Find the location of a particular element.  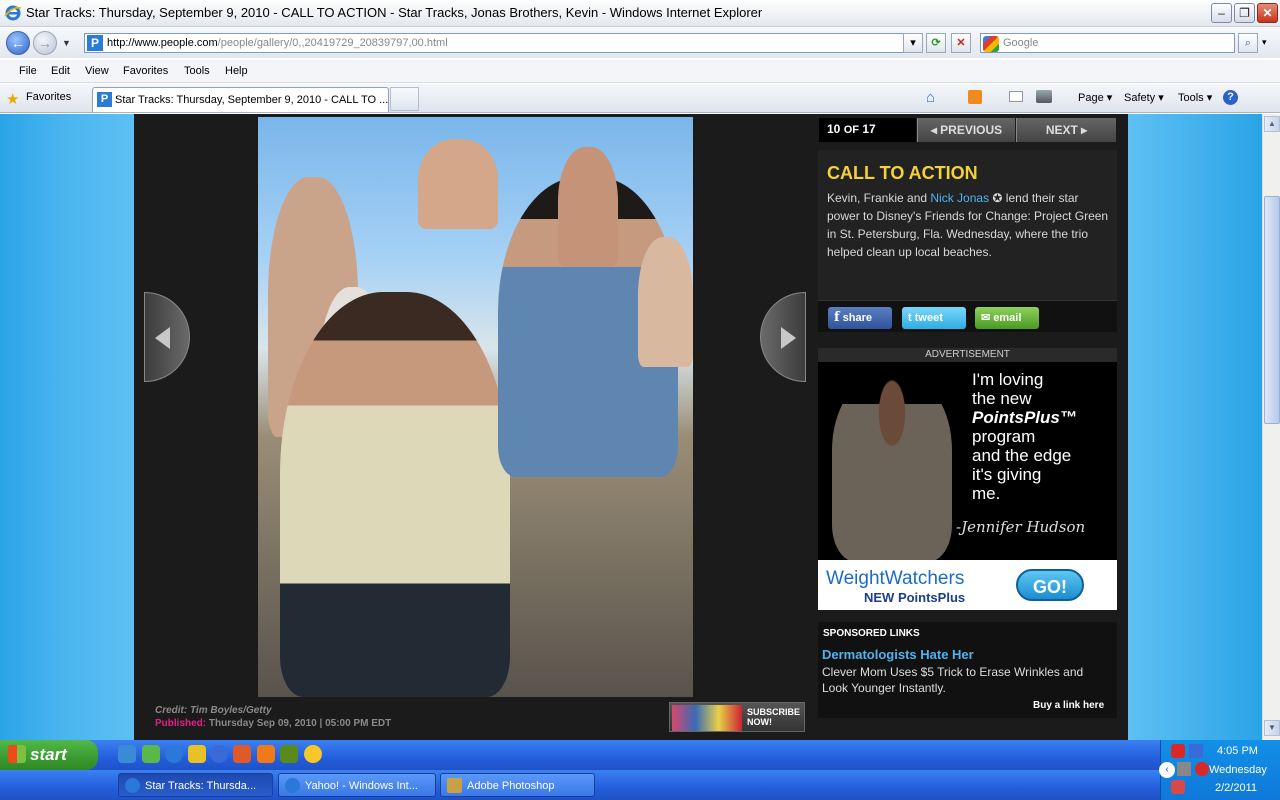

clock-time: 4:05 PM is located at coordinates (1237, 751).